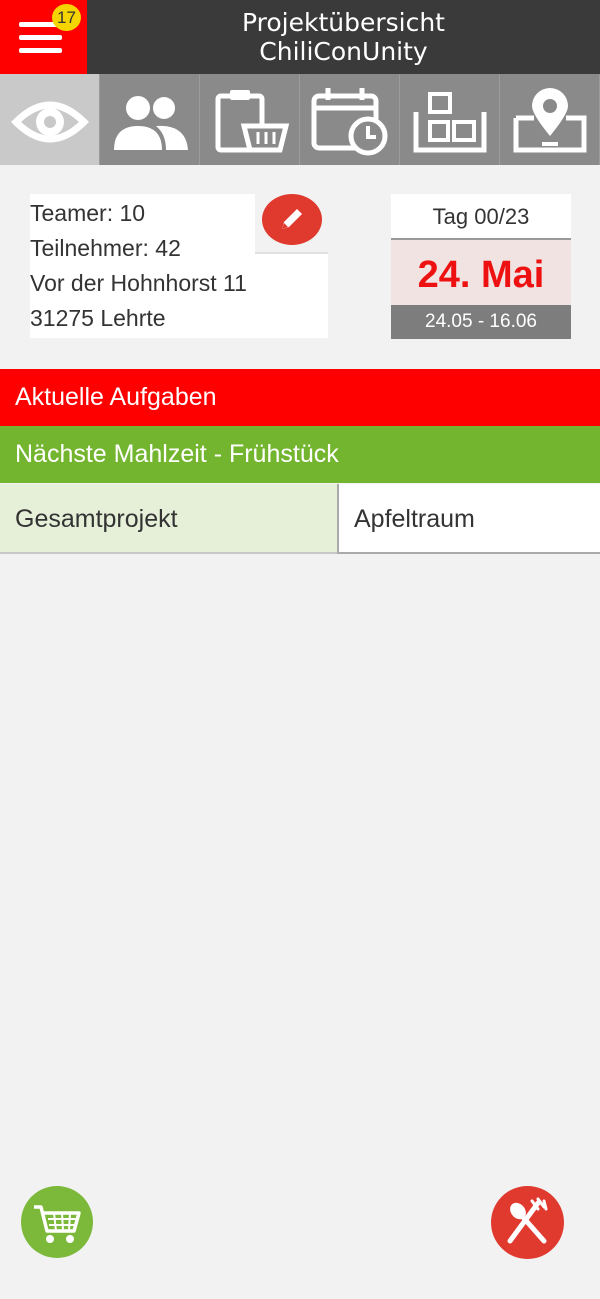  Describe the element at coordinates (481, 217) in the screenshot. I see `day-counter: Tag 00/23` at that location.